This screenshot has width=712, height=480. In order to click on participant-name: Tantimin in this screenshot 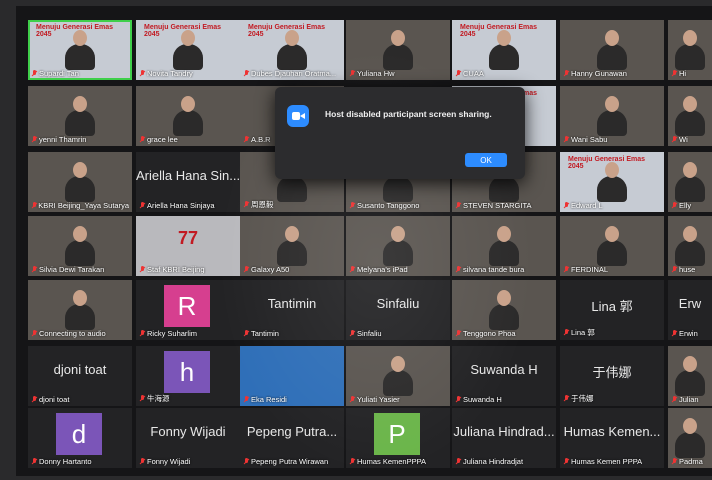, I will do `click(265, 333)`.